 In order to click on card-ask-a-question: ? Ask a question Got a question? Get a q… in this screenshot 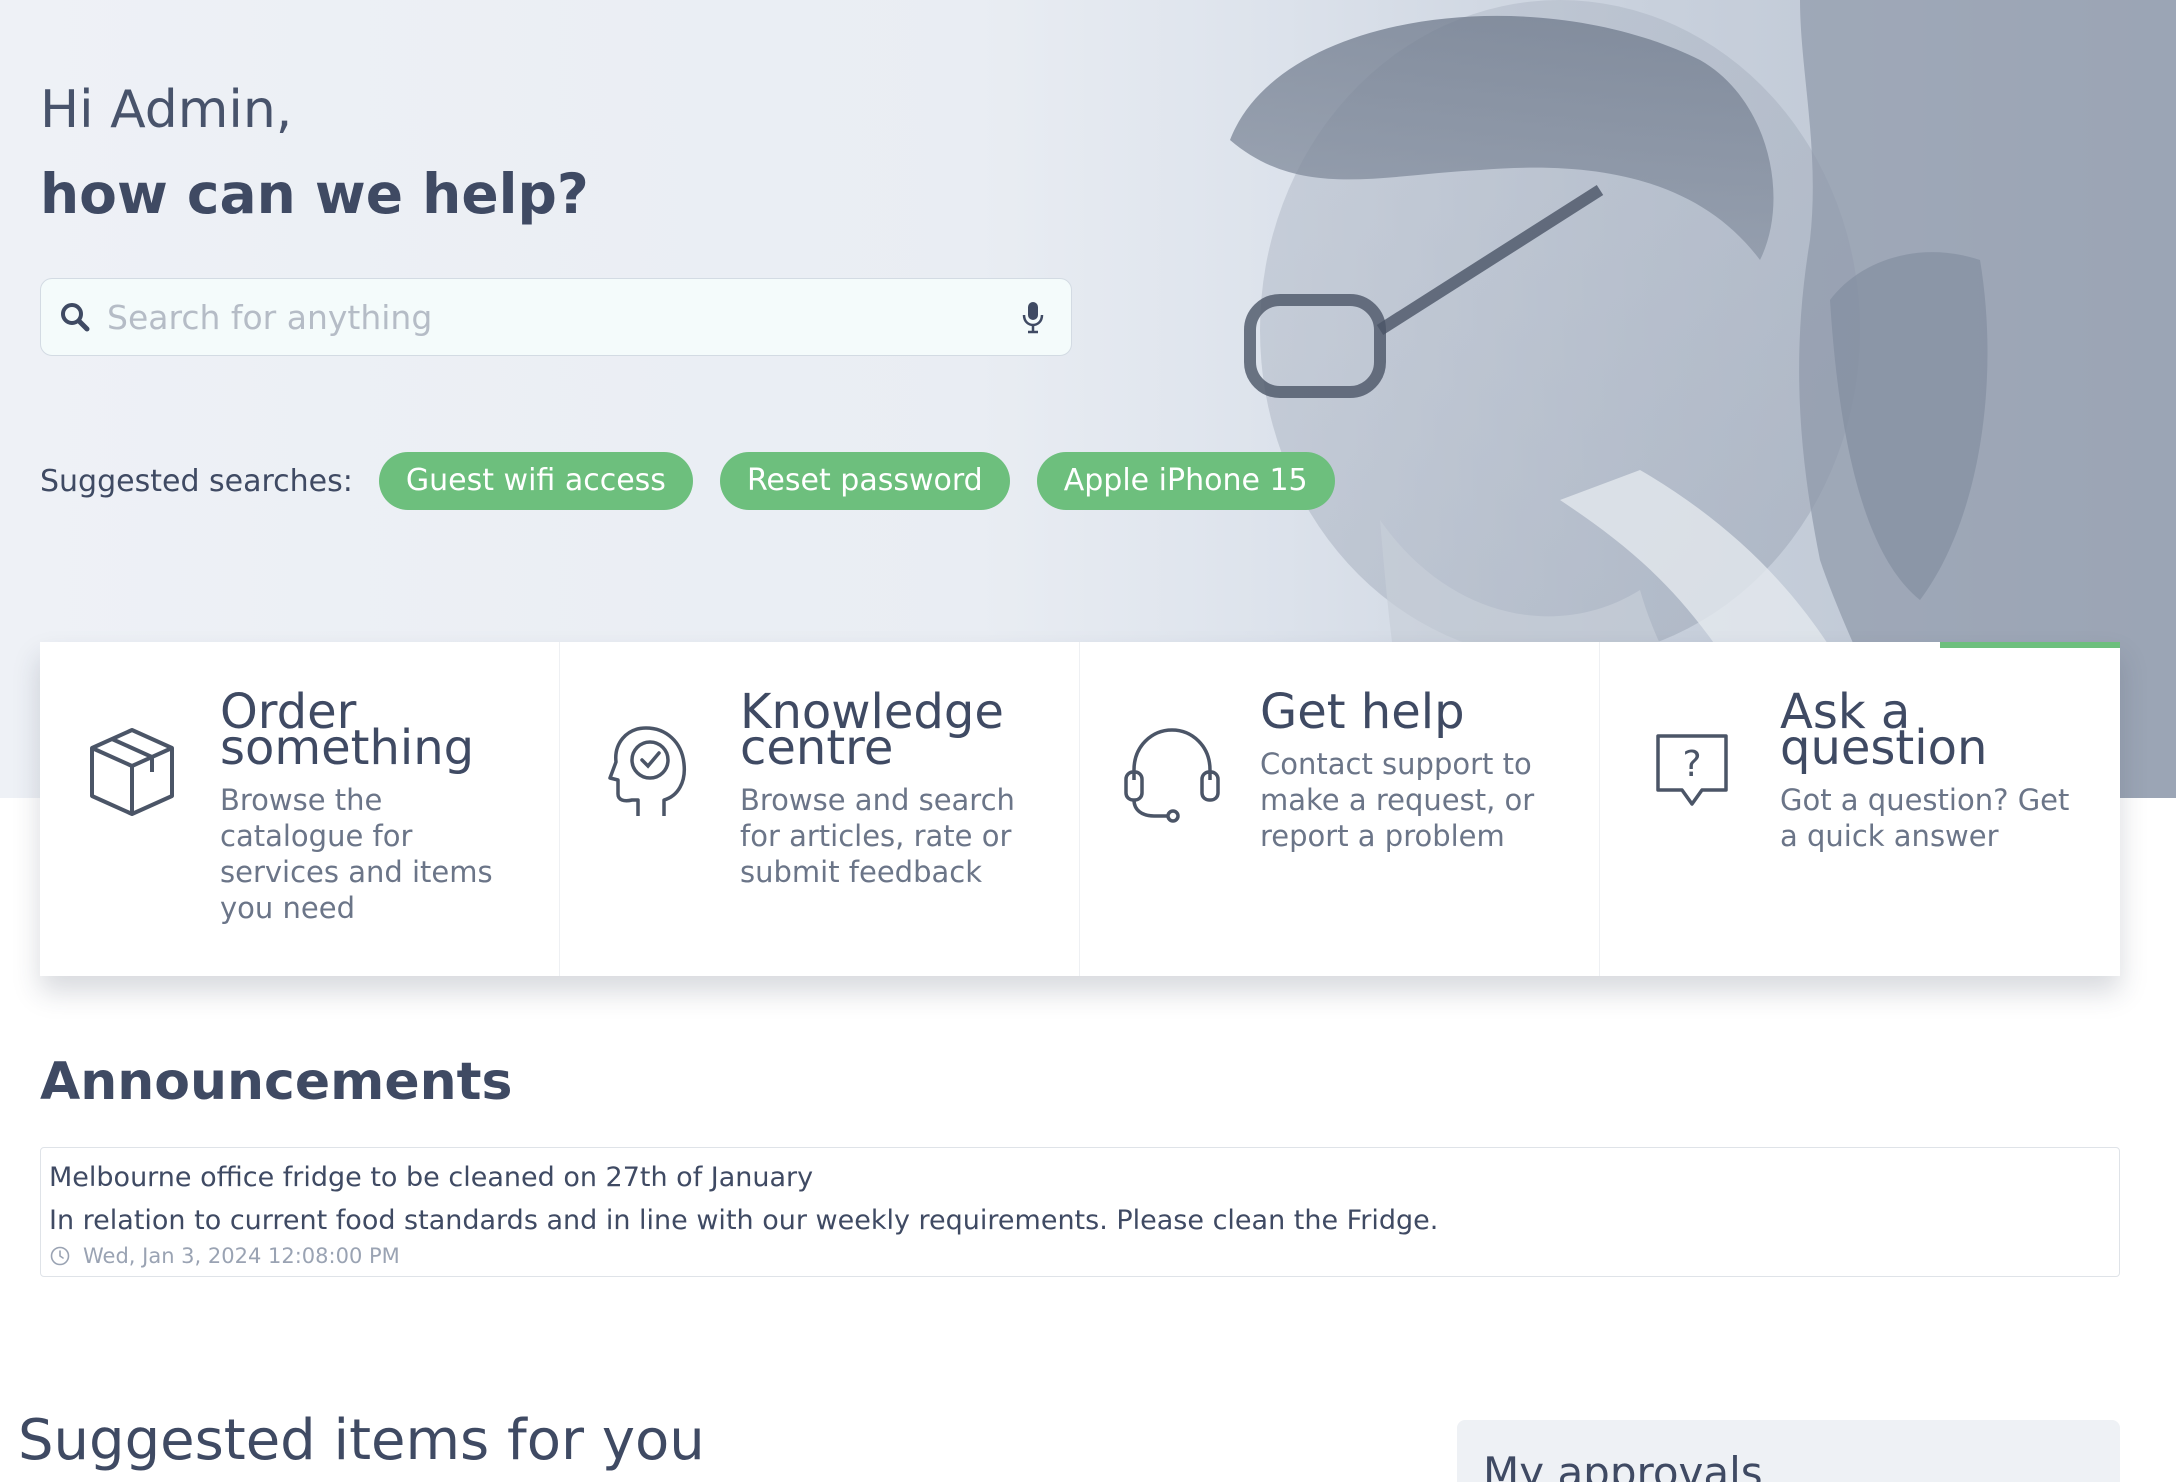, I will do `click(1860, 809)`.